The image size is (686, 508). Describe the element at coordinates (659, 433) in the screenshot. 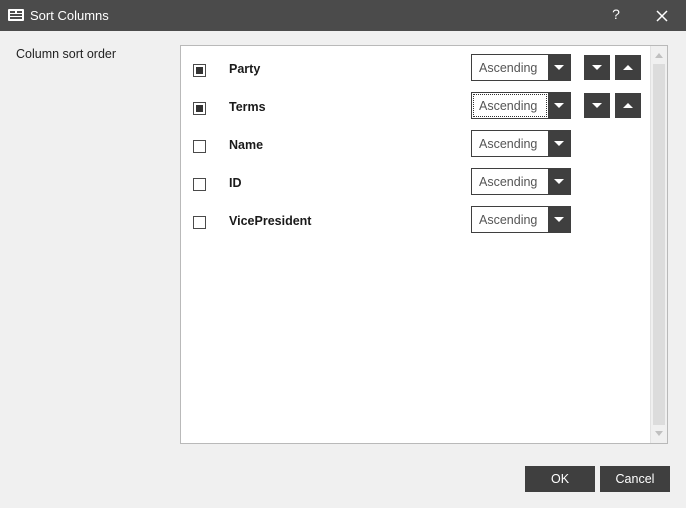

I see `scroll-down-icon` at that location.